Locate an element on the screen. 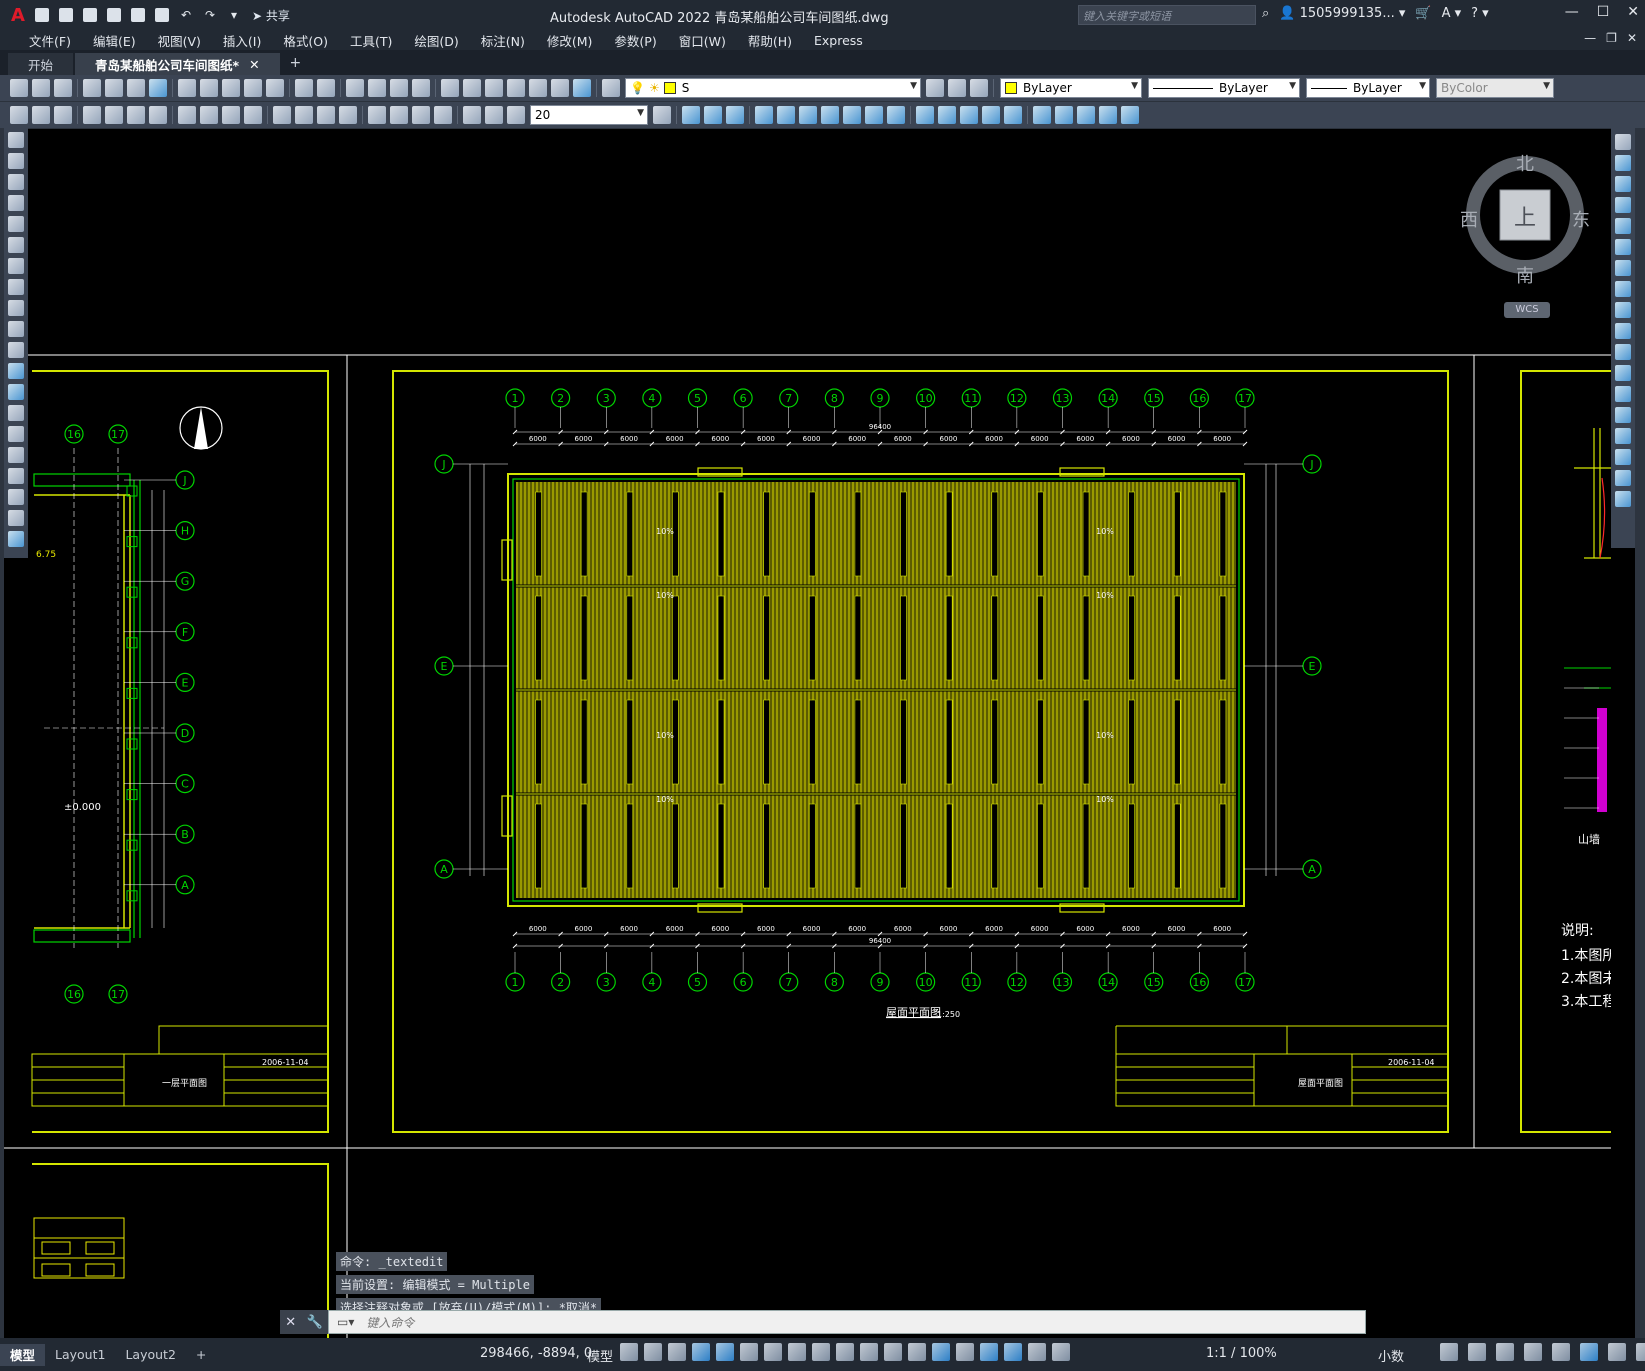 The width and height of the screenshot is (1645, 1371). add-icon is located at coordinates (1477, 1352).